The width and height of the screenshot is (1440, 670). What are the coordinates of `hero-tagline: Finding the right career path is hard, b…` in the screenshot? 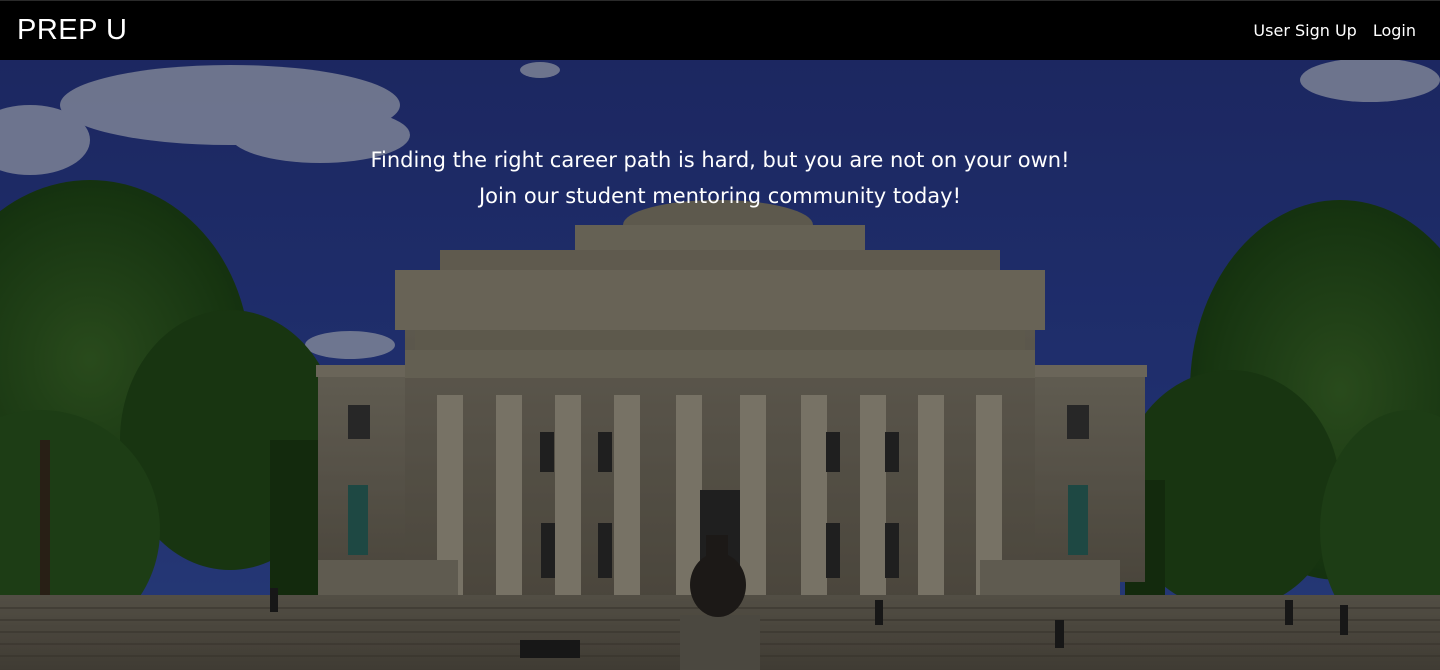 It's located at (720, 178).